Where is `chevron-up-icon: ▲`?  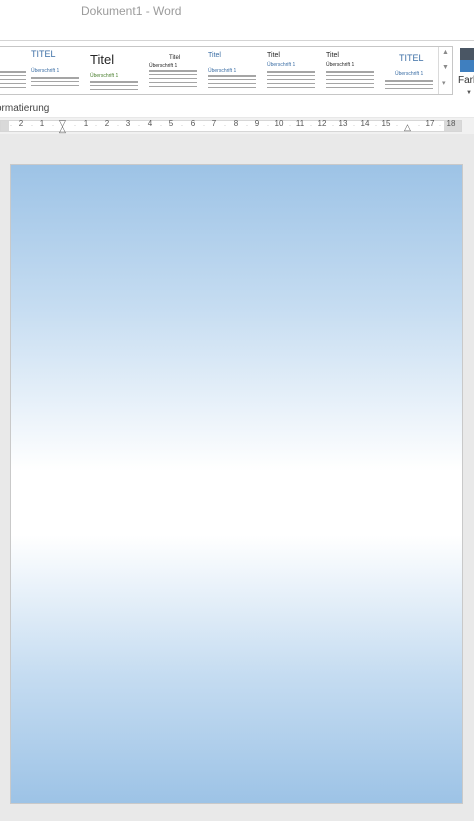 chevron-up-icon: ▲ is located at coordinates (445, 52).